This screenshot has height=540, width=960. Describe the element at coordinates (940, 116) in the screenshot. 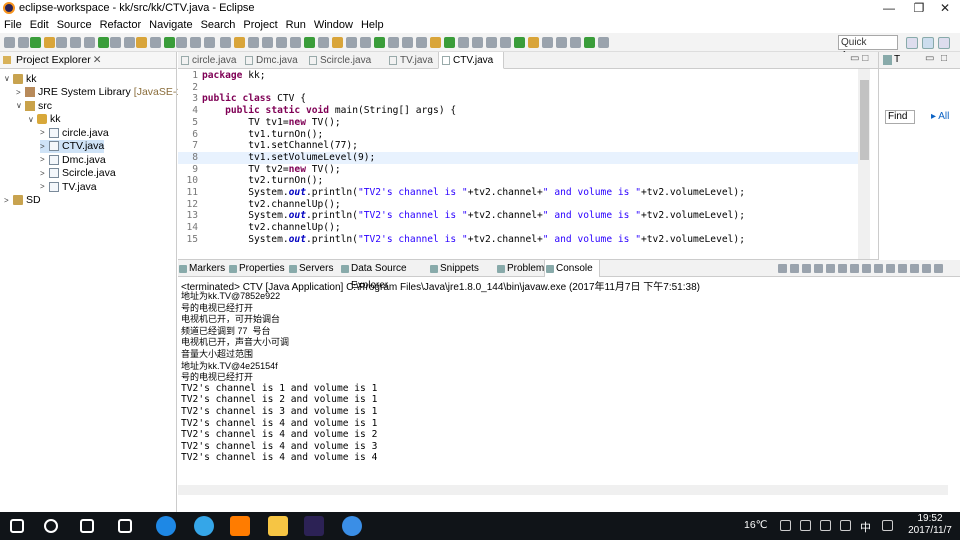

I see `all-link: ▸ All` at that location.